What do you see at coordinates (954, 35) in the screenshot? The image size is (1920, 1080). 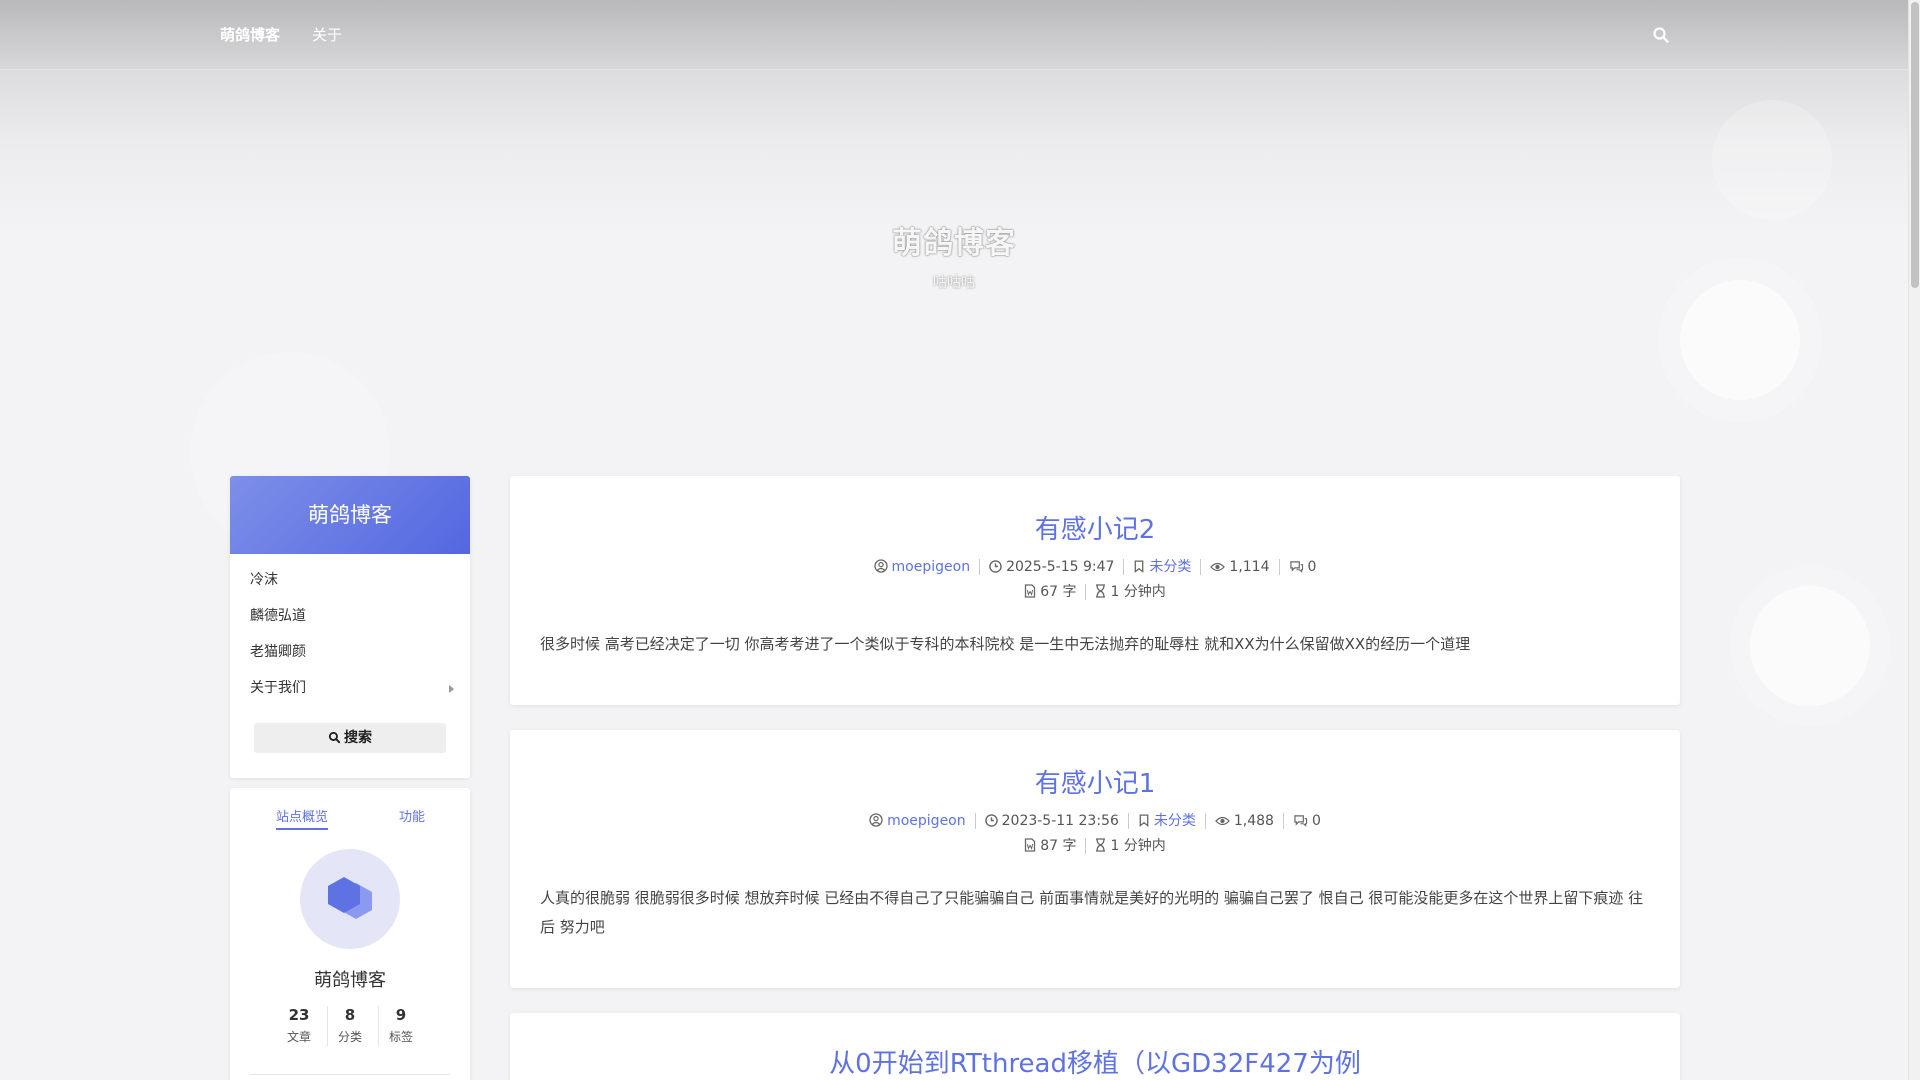 I see `top-navbar: 萌鸽博客 关于` at bounding box center [954, 35].